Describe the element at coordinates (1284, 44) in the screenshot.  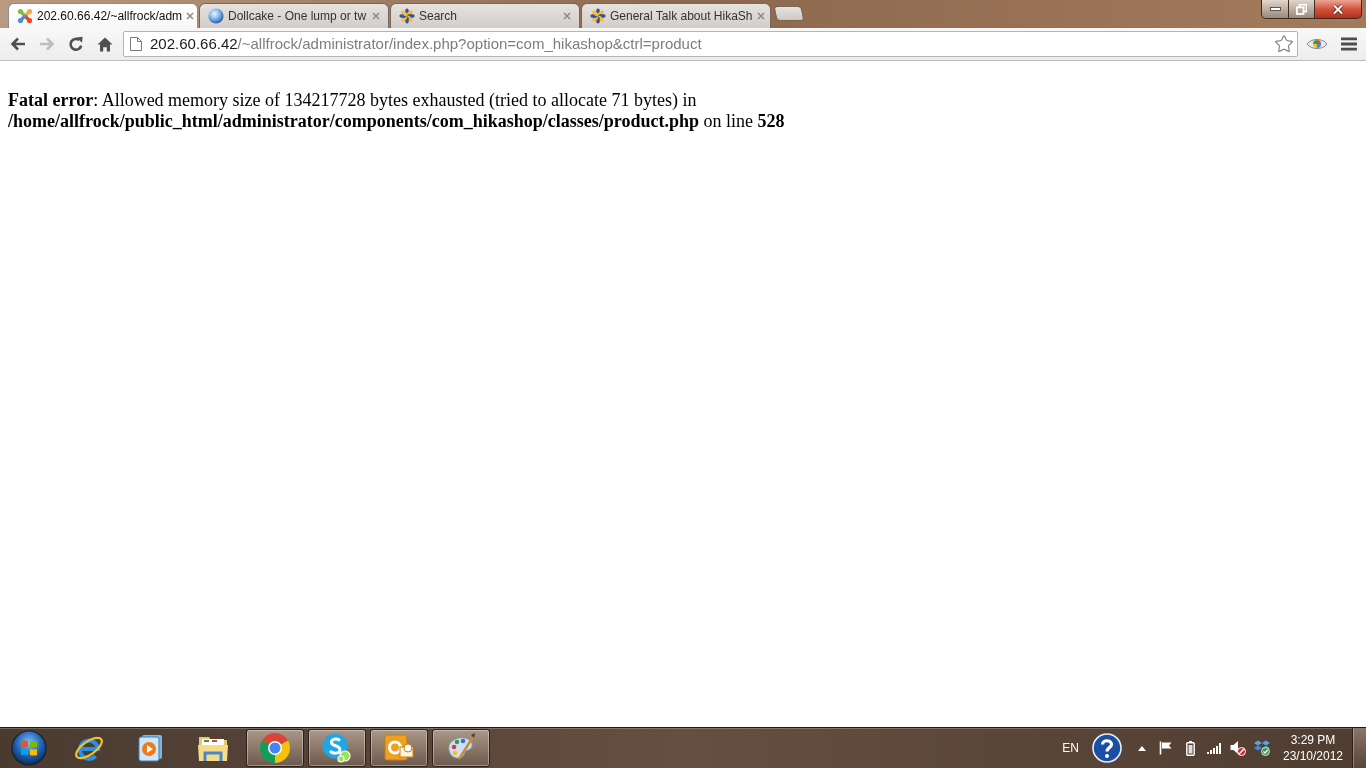
I see `bookmark-star-icon` at that location.